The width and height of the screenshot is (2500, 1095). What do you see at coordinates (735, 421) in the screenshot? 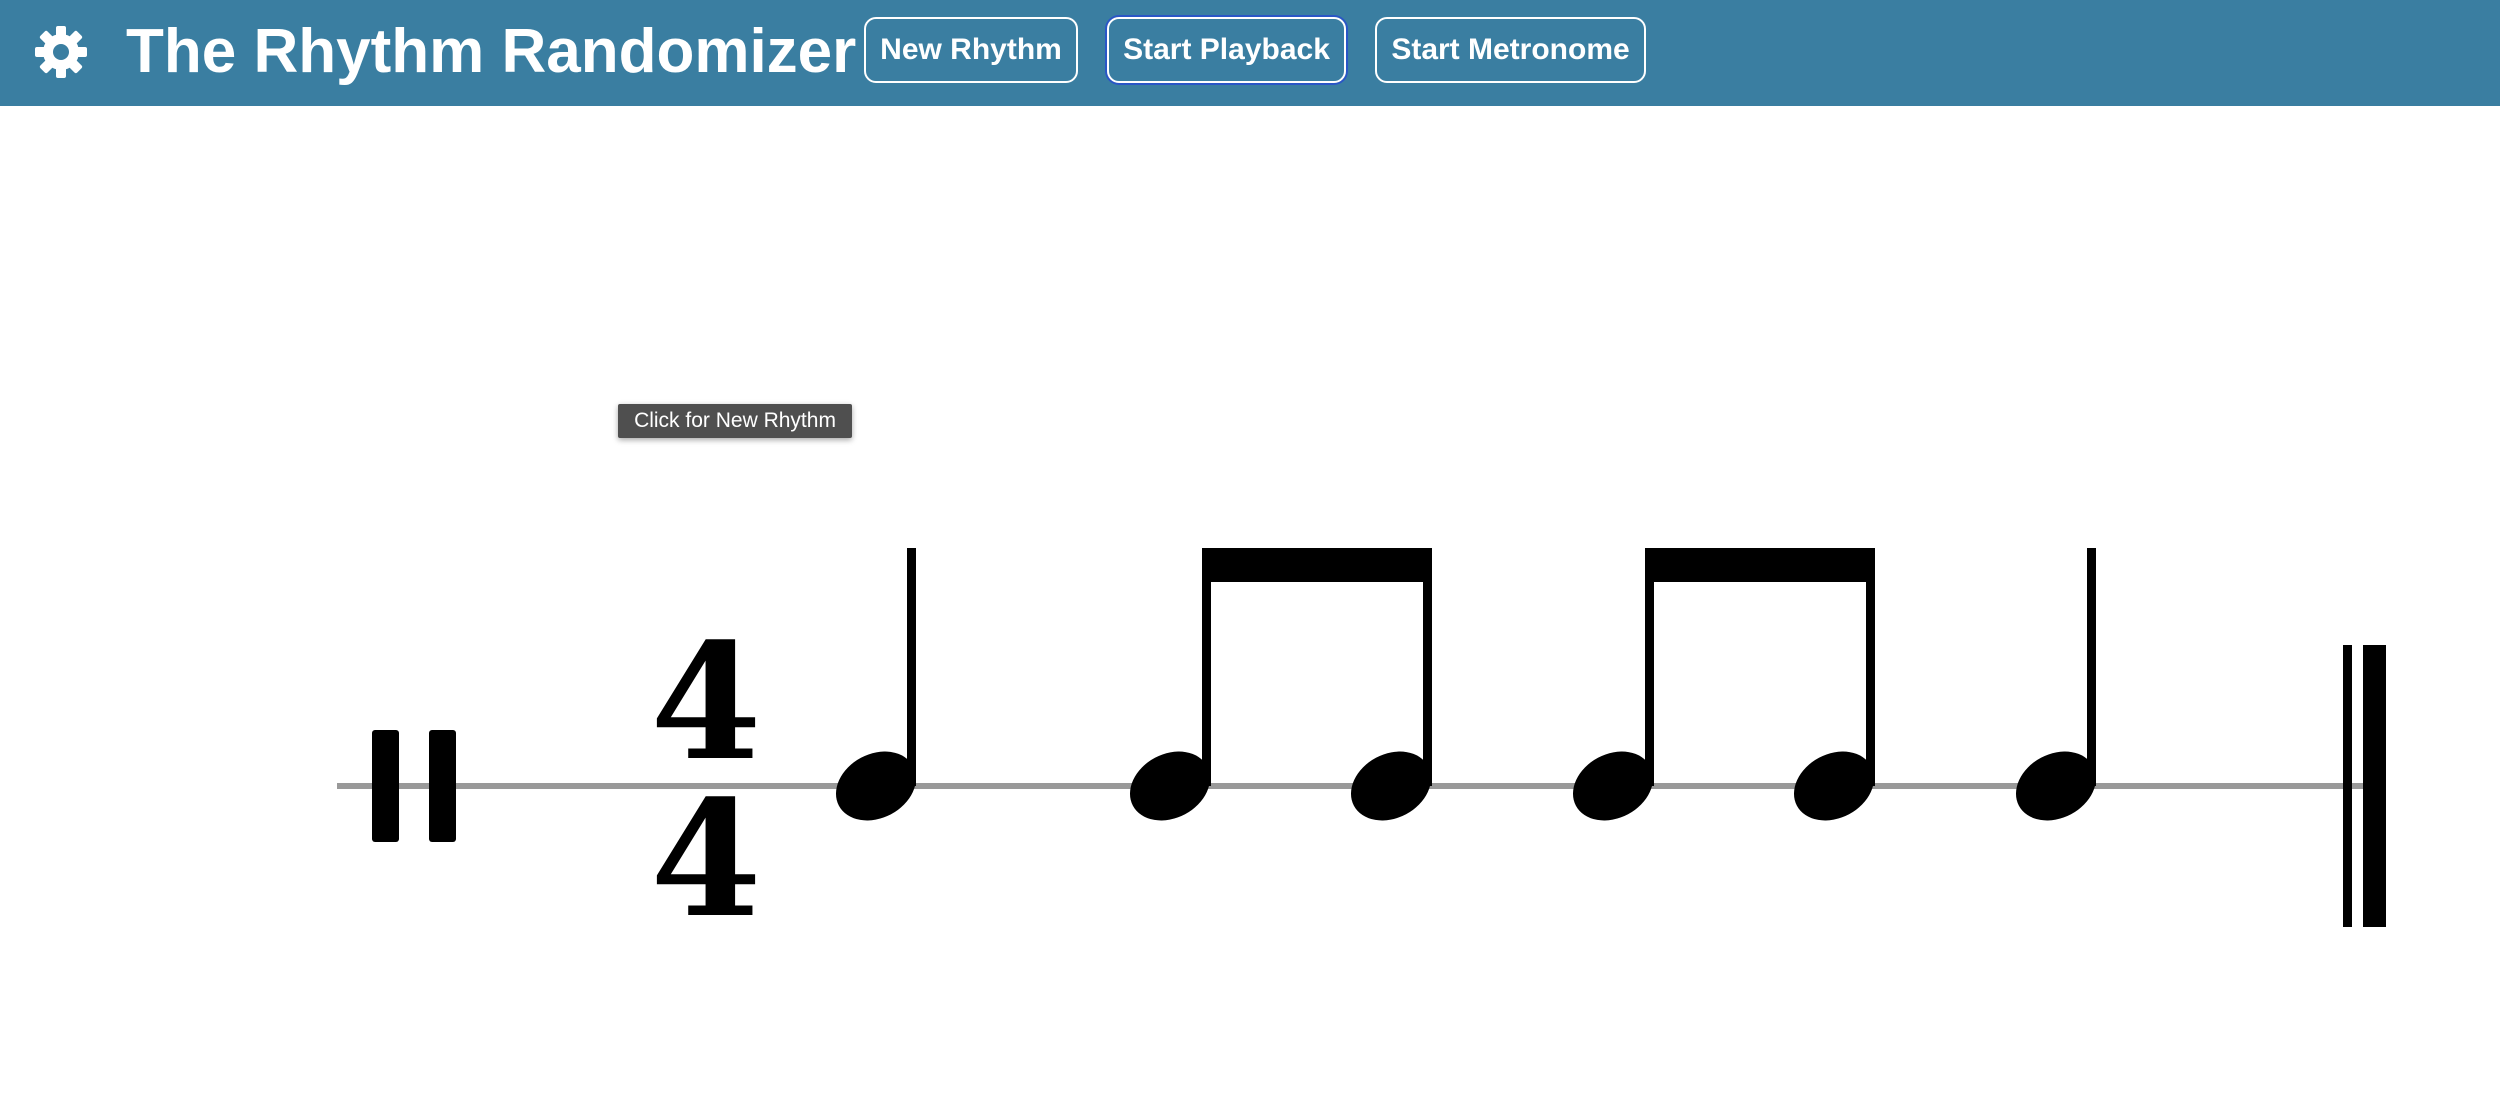
I see `tooltip: Click for New Rhythm` at bounding box center [735, 421].